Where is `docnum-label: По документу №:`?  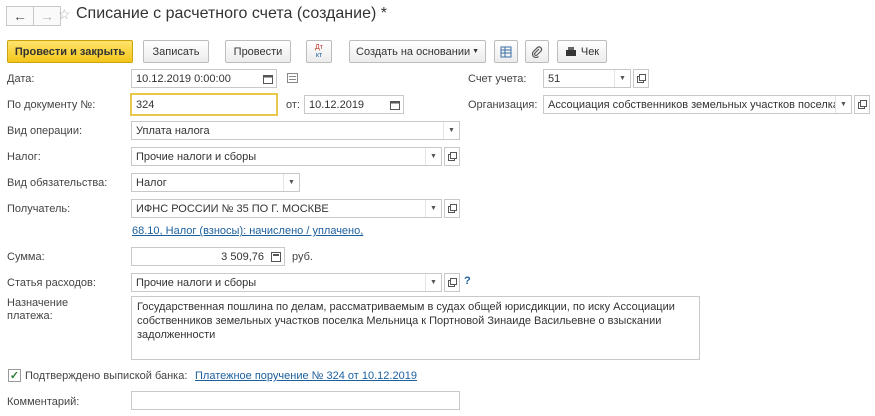 docnum-label: По документу №: is located at coordinates (51, 105).